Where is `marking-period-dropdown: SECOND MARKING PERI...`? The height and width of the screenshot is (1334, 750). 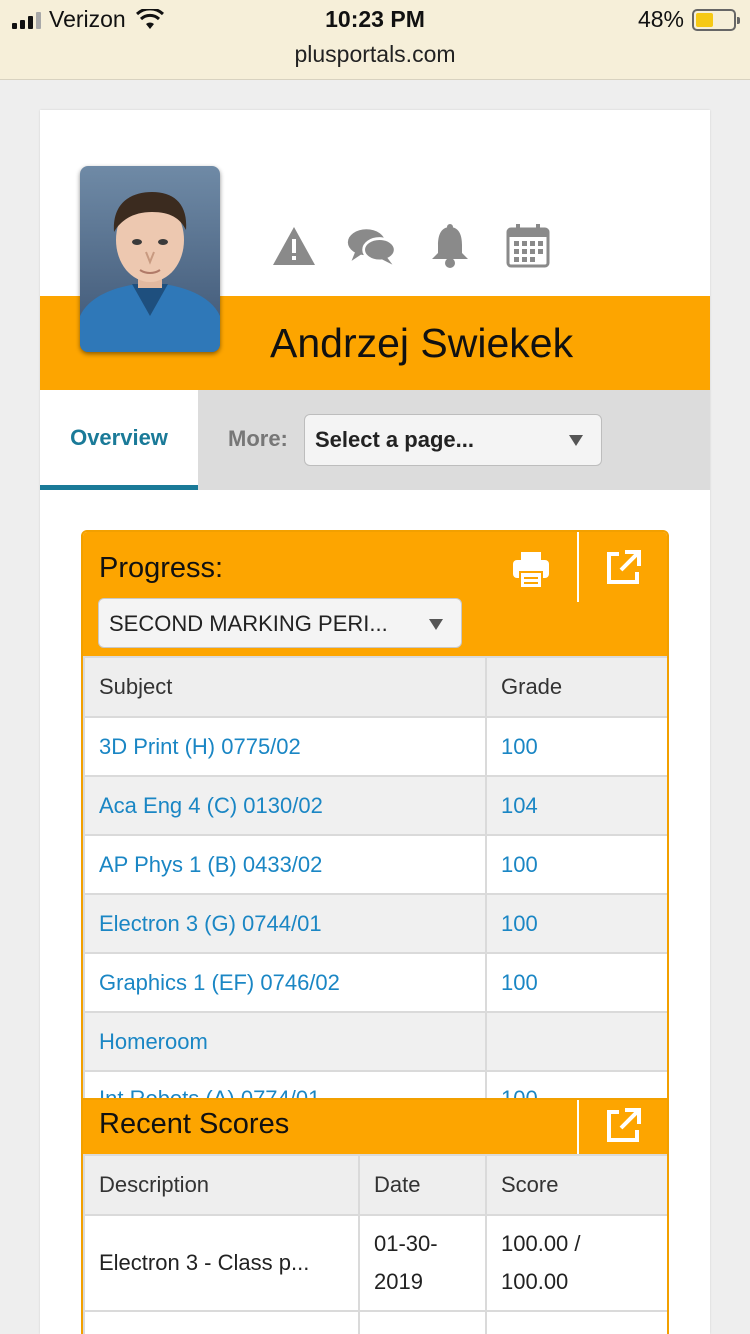 marking-period-dropdown: SECOND MARKING PERI... is located at coordinates (280, 623).